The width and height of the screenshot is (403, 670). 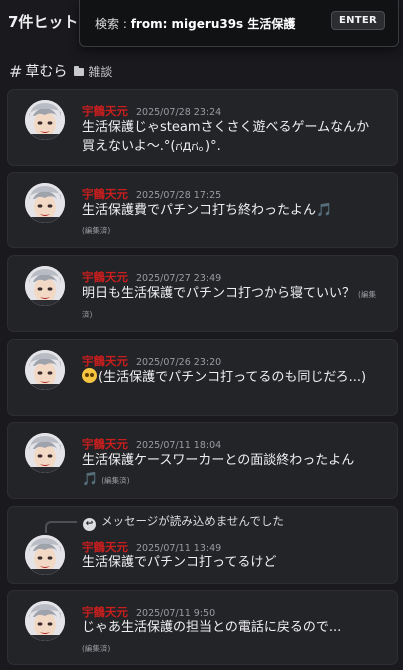 I want to click on reply-arrow-icon: ↩, so click(x=89, y=524).